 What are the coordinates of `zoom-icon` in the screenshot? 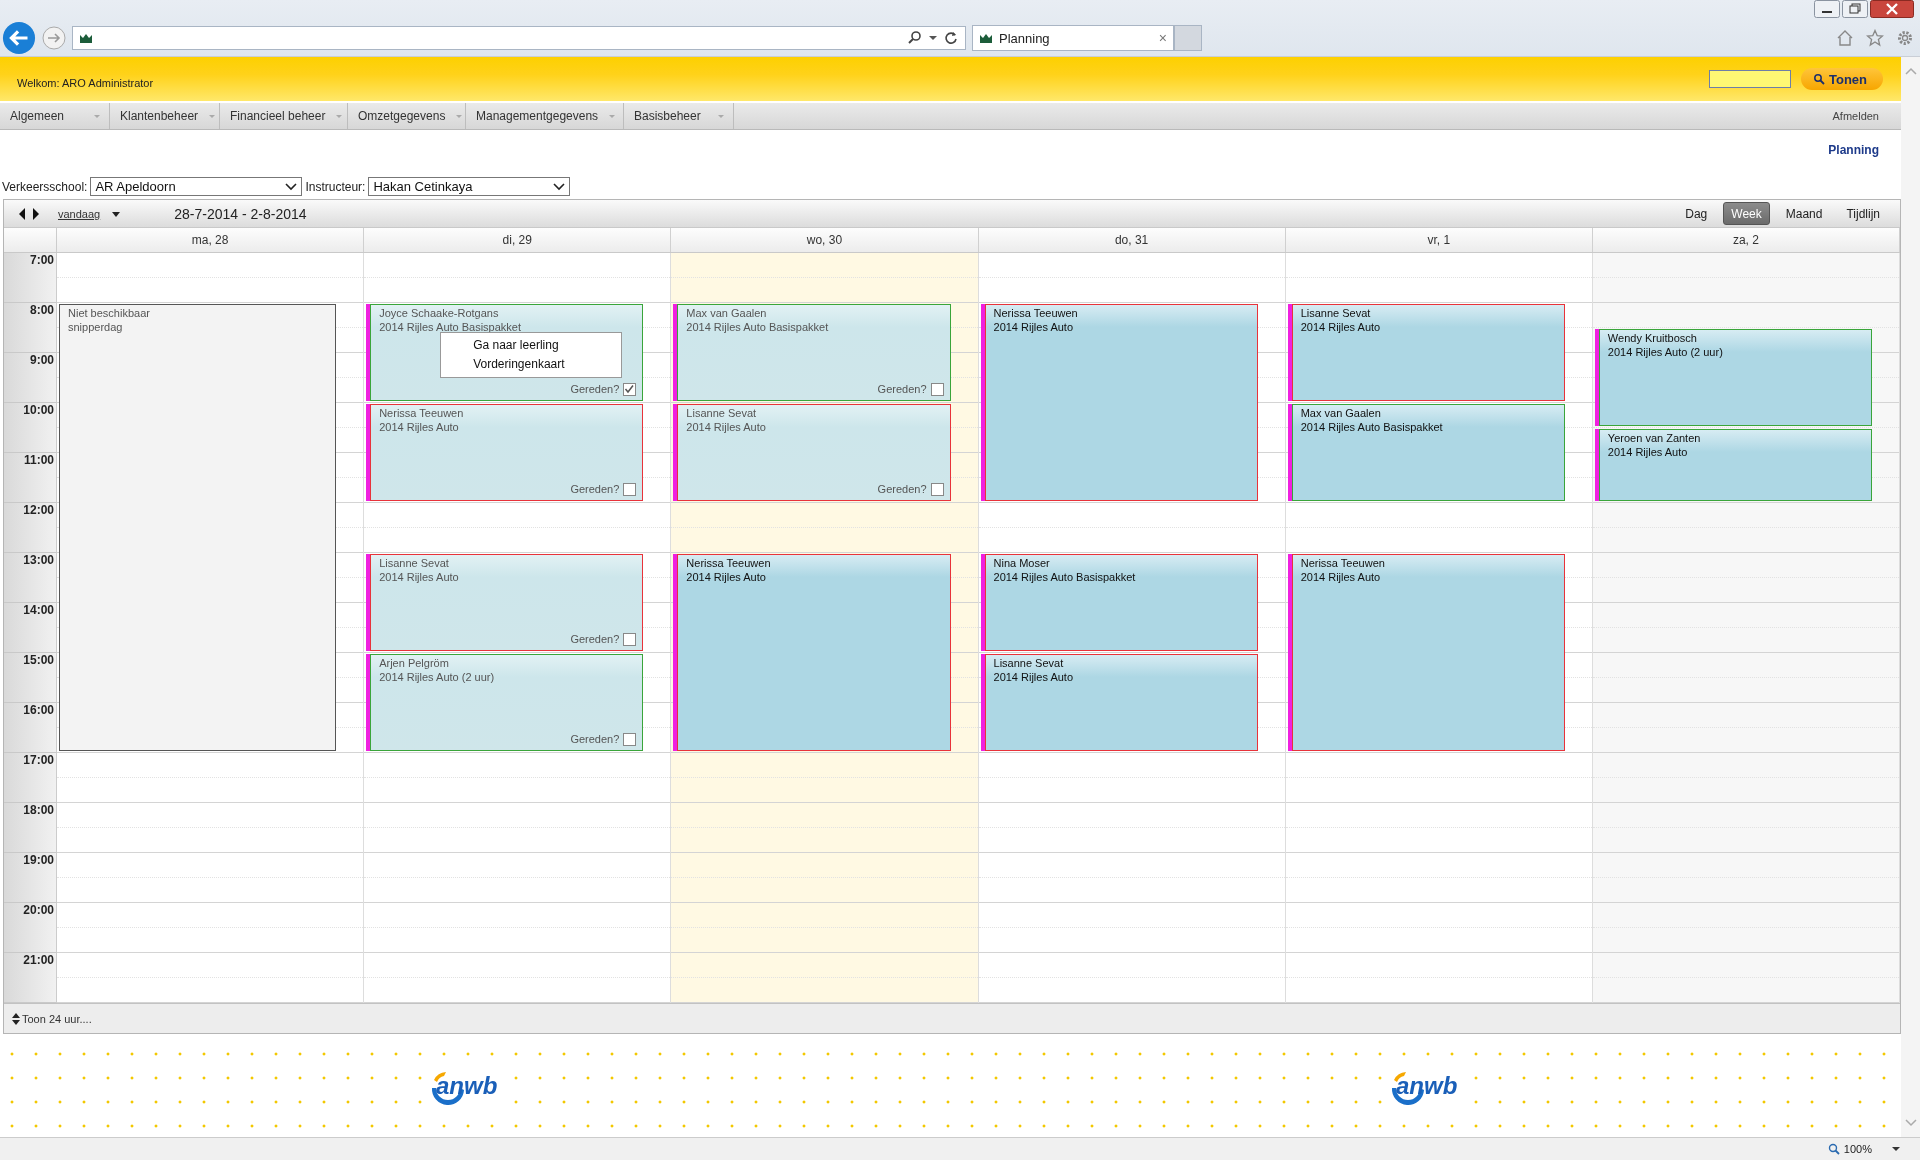 It's located at (1833, 1149).